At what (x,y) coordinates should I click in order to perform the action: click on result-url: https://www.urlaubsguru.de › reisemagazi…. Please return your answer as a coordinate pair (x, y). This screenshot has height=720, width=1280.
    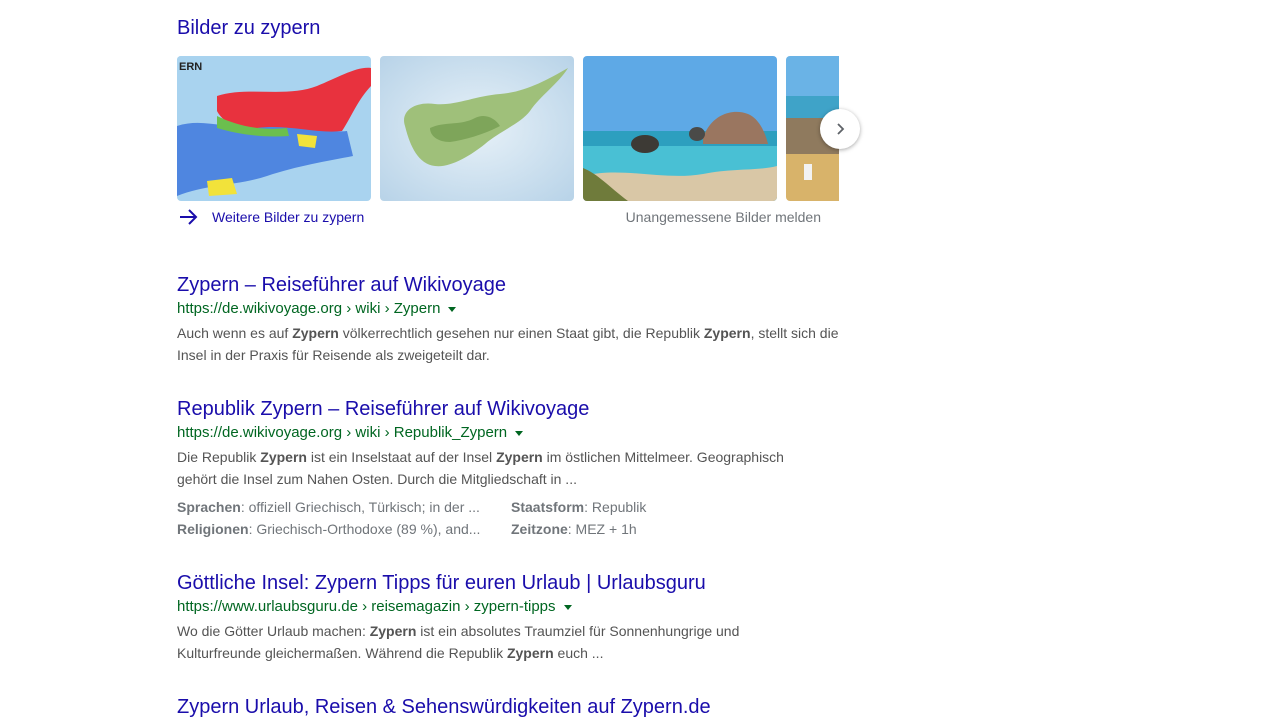
    Looking at the image, I should click on (517, 607).